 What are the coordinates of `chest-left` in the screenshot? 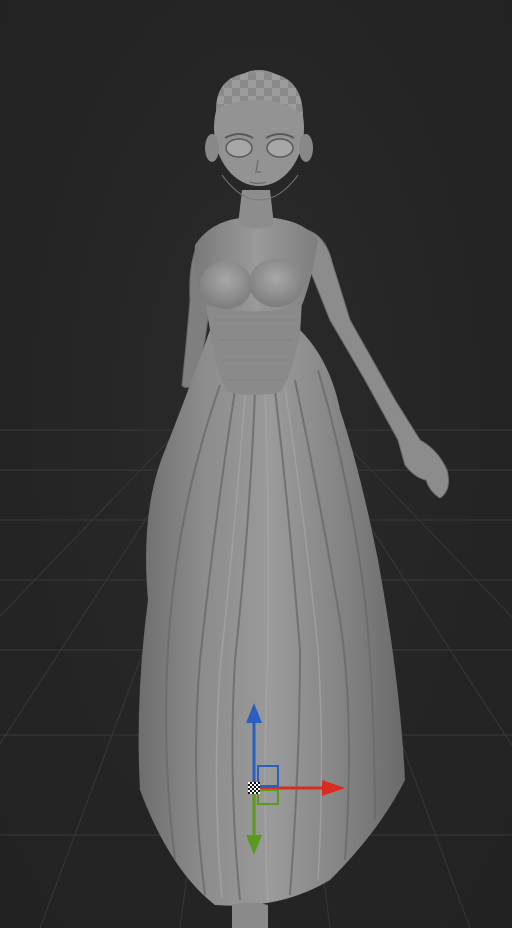 It's located at (226, 285).